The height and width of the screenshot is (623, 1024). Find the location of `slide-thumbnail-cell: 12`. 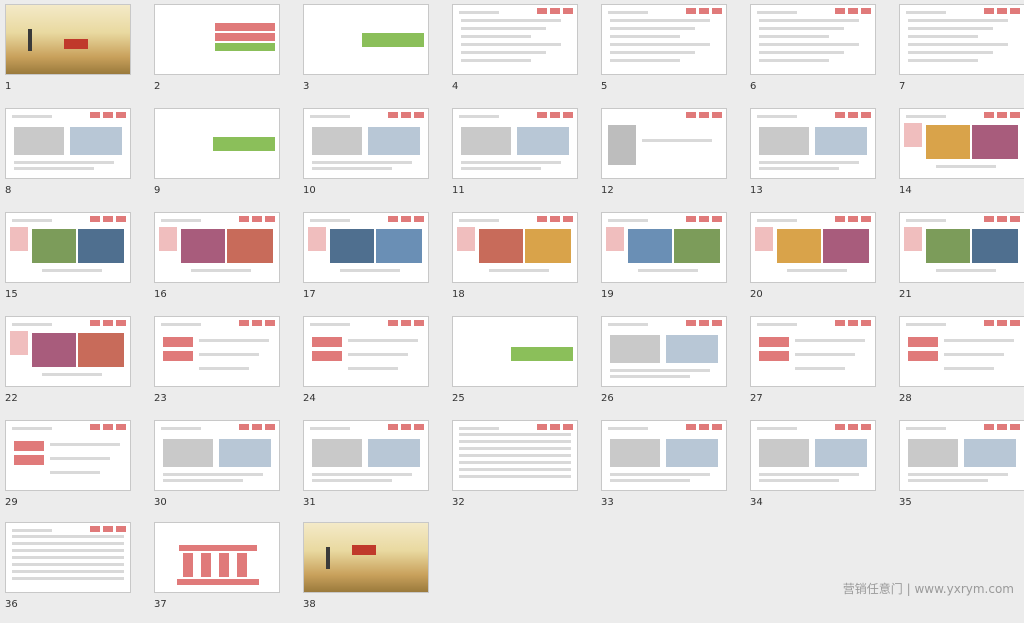

slide-thumbnail-cell: 12 is located at coordinates (672, 157).